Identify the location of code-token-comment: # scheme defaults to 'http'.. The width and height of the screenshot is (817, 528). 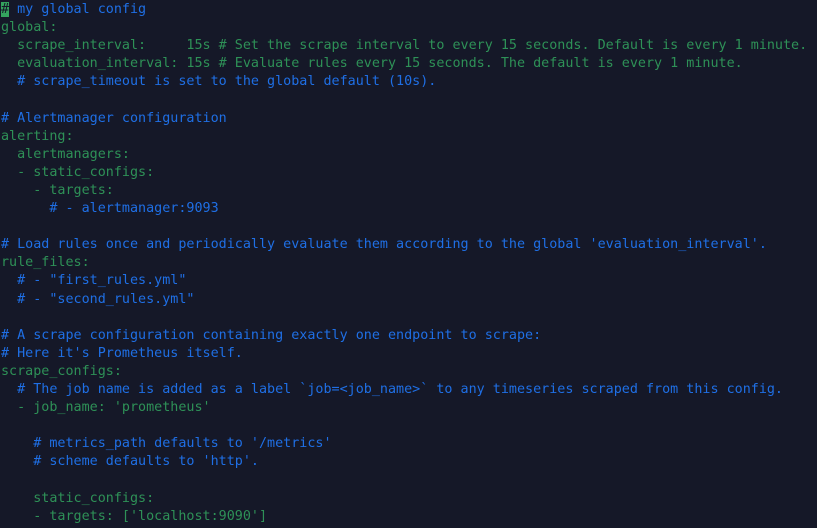
(130, 462).